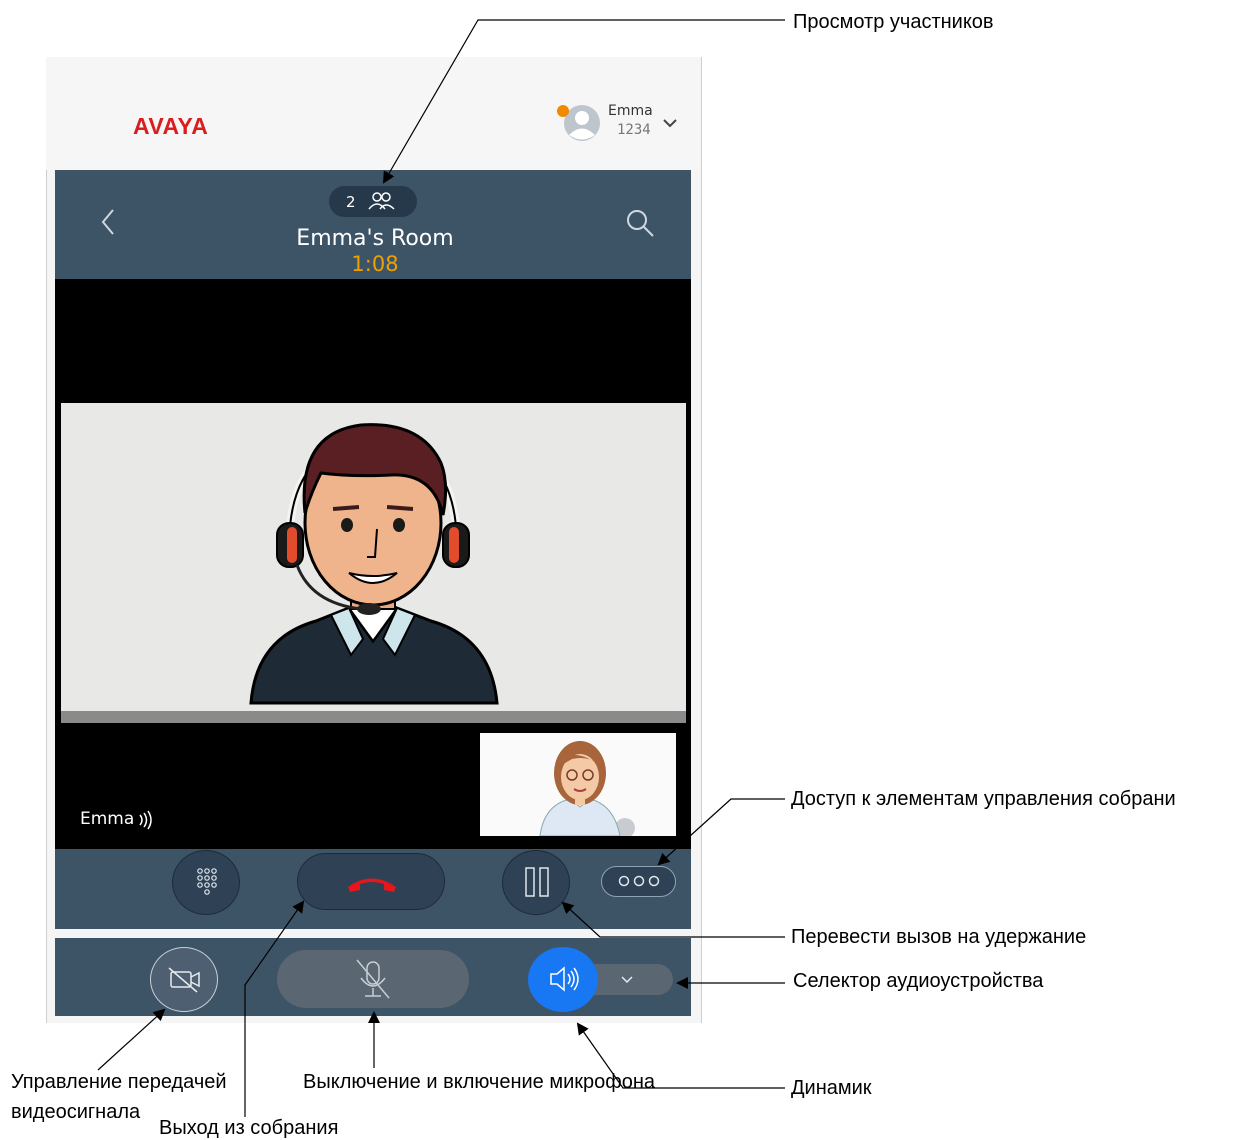 The width and height of the screenshot is (1235, 1140). I want to click on self-view-label: Emma, so click(107, 819).